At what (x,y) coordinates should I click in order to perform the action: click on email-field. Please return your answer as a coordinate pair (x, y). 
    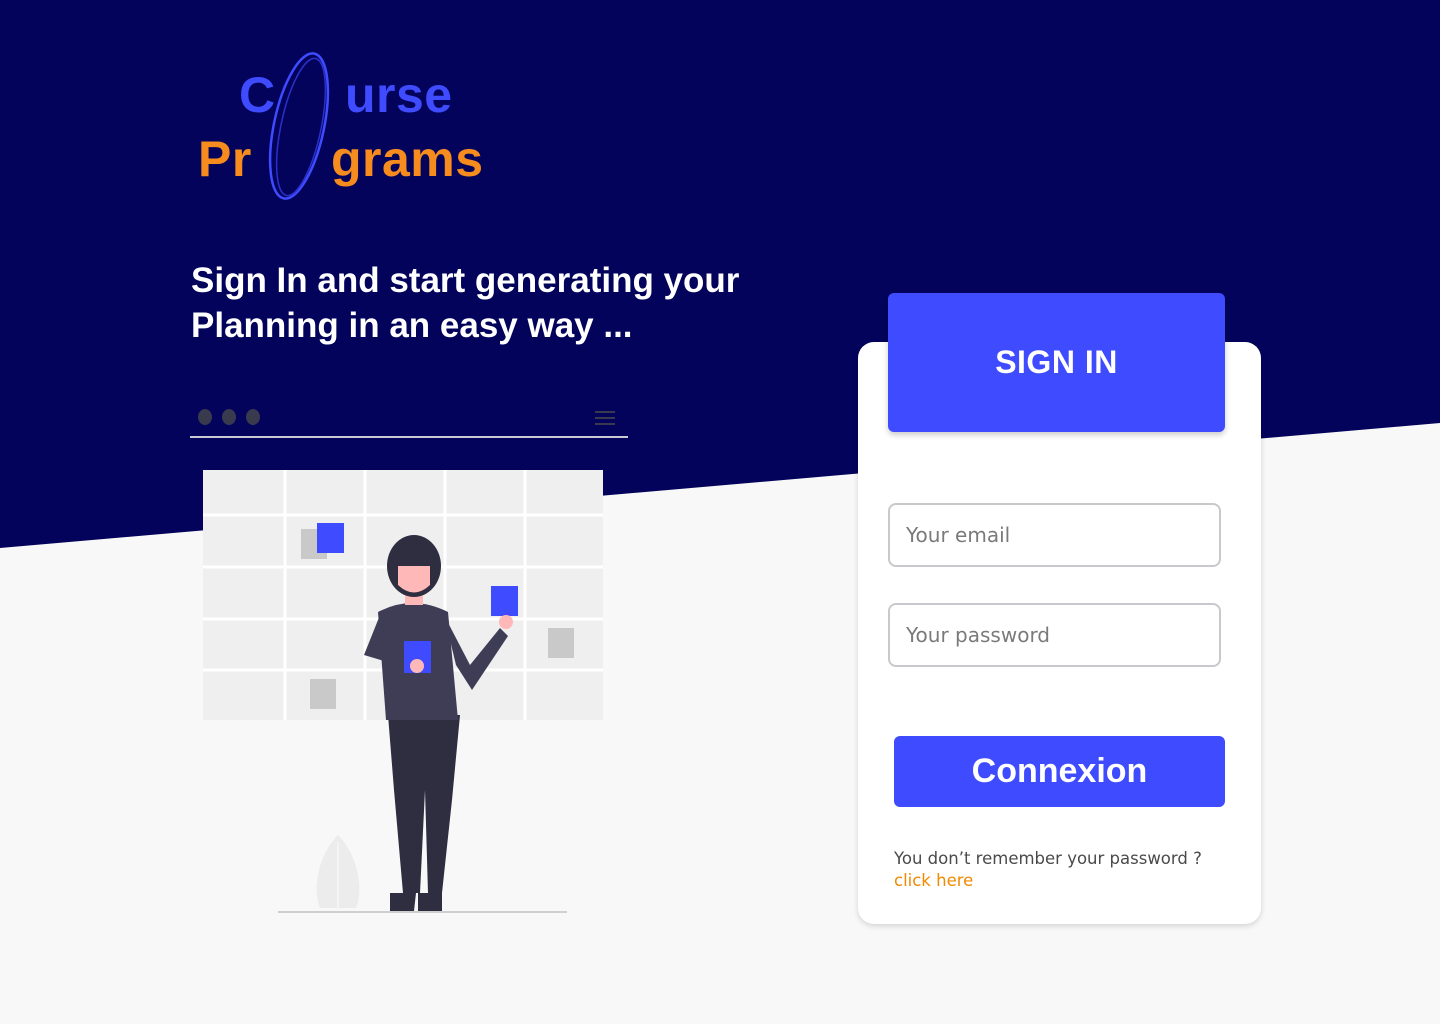
    Looking at the image, I should click on (1054, 535).